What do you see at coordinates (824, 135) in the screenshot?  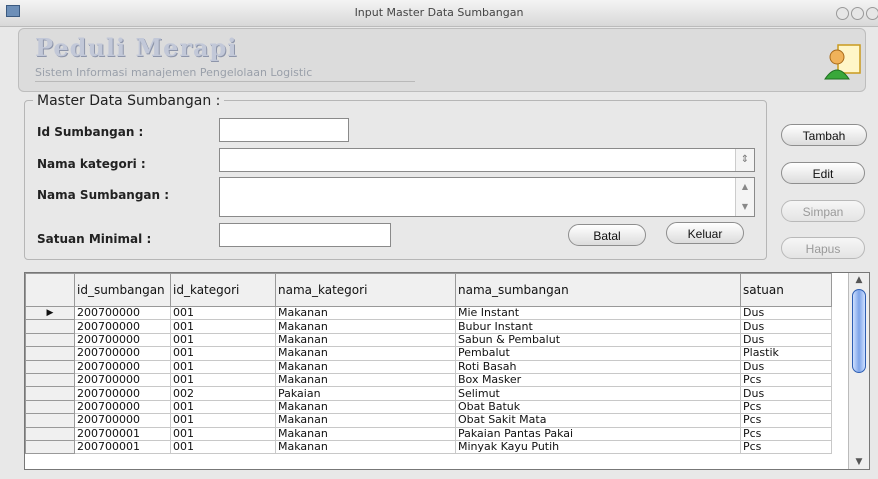 I see `tambah-button: Tambah` at bounding box center [824, 135].